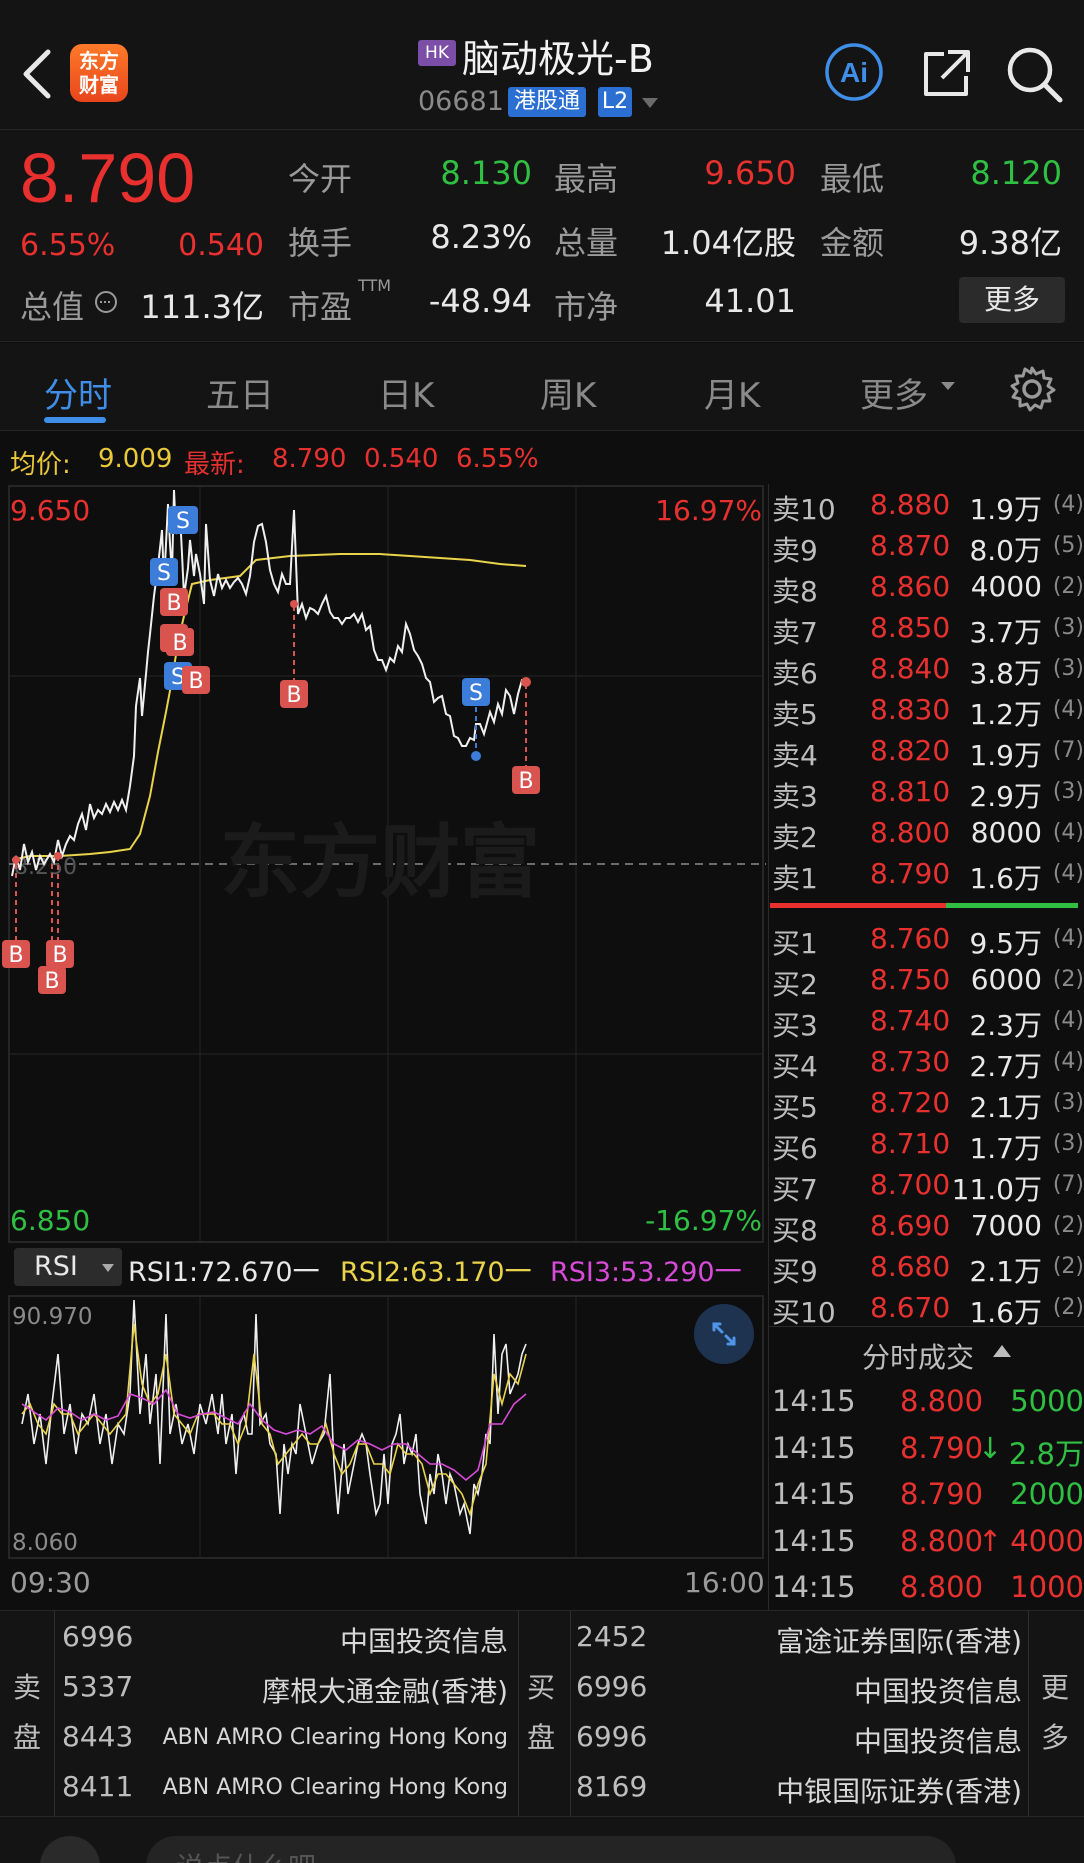  I want to click on bid-row: 买5 8.720 2.1万 (3), so click(927, 1103).